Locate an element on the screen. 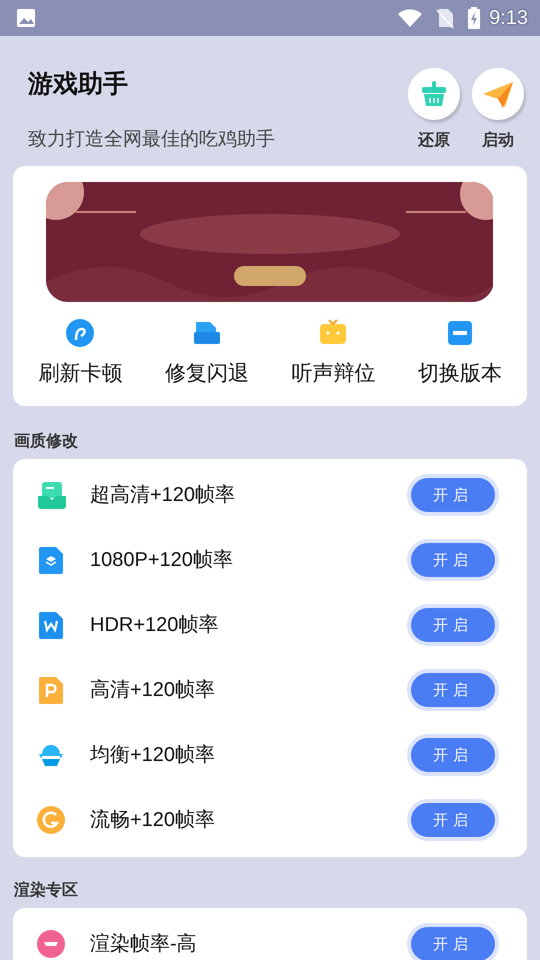 The height and width of the screenshot is (960, 540). app-title: 游戏助手 is located at coordinates (78, 84).